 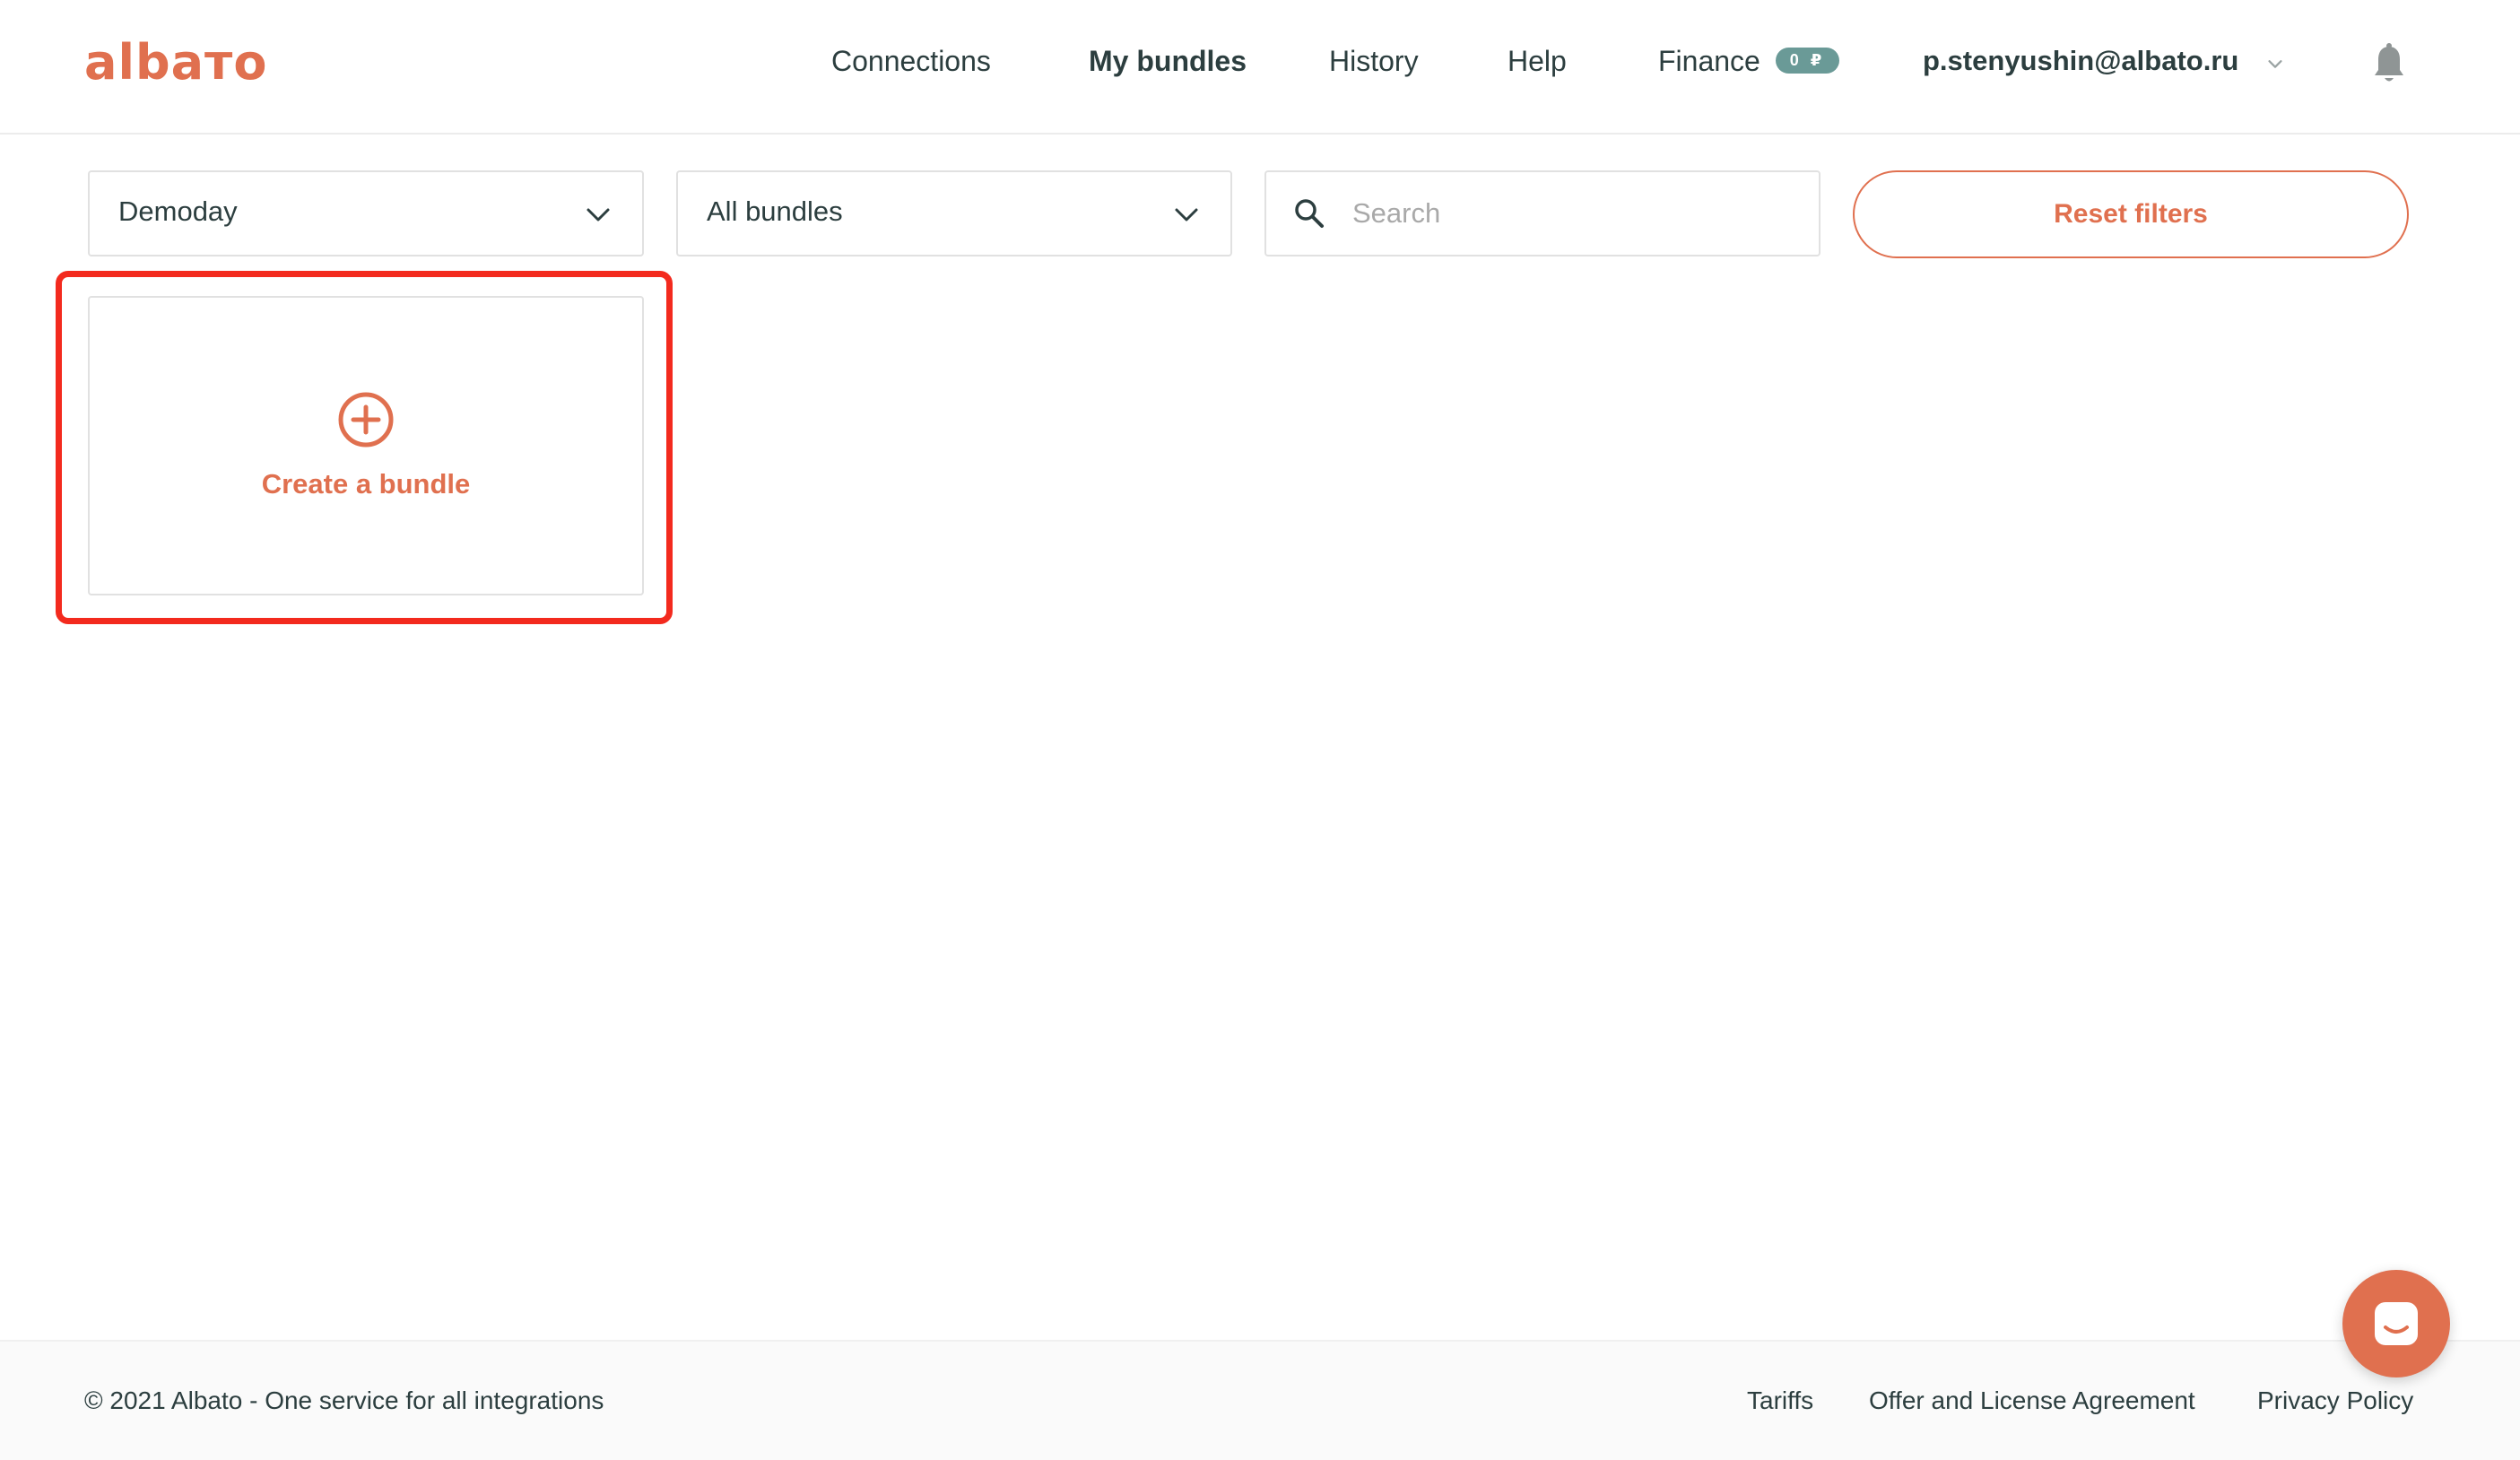 What do you see at coordinates (911, 61) in the screenshot?
I see `nav-connections: Connections` at bounding box center [911, 61].